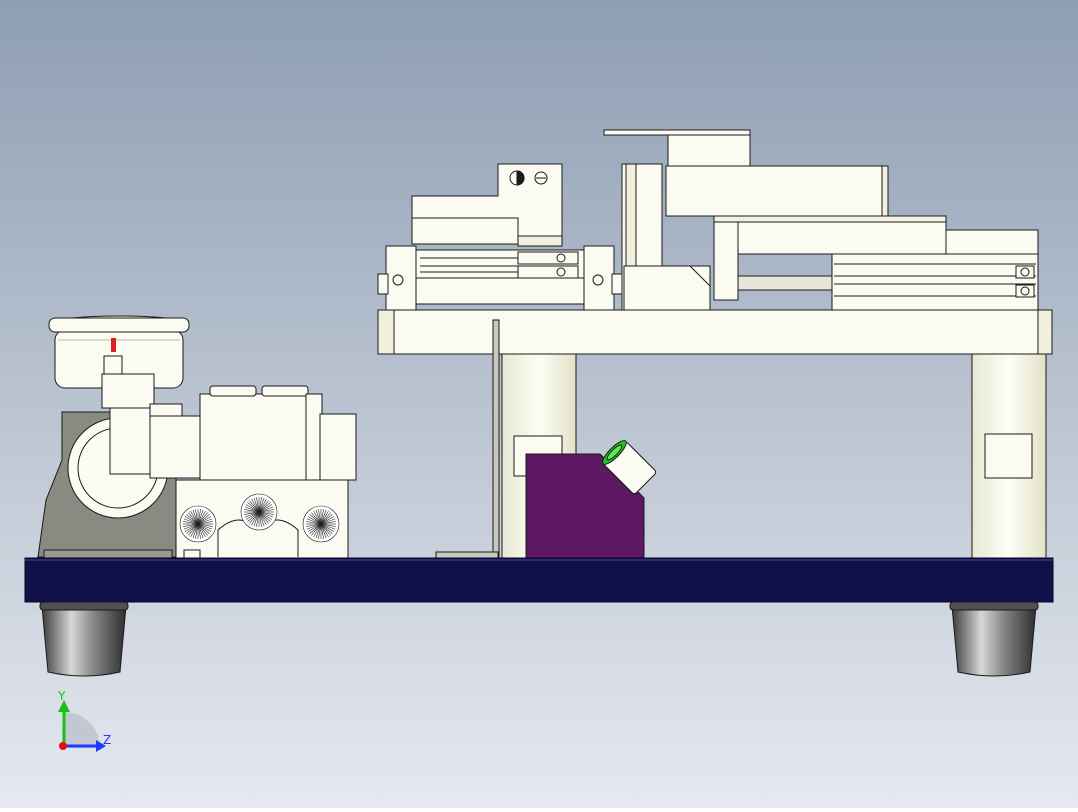  I want to click on post-window-right, so click(1008, 456).